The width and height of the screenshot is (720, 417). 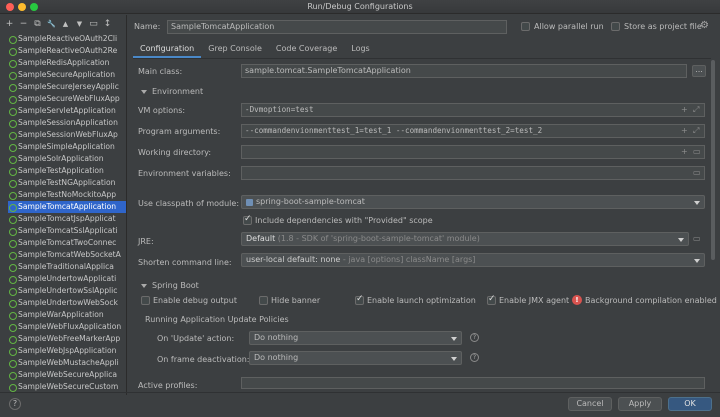 What do you see at coordinates (473, 383) in the screenshot?
I see `active-profiles-input` at bounding box center [473, 383].